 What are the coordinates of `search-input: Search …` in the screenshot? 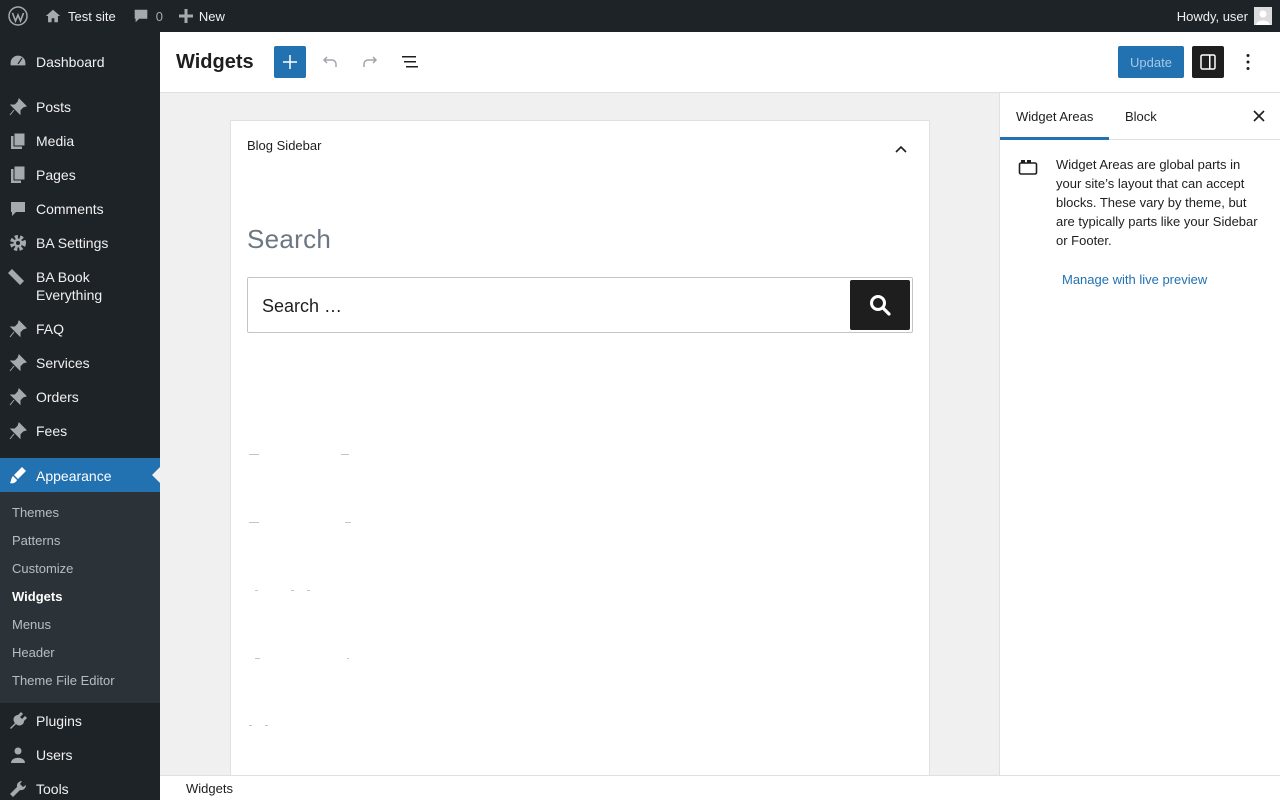 It's located at (302, 306).